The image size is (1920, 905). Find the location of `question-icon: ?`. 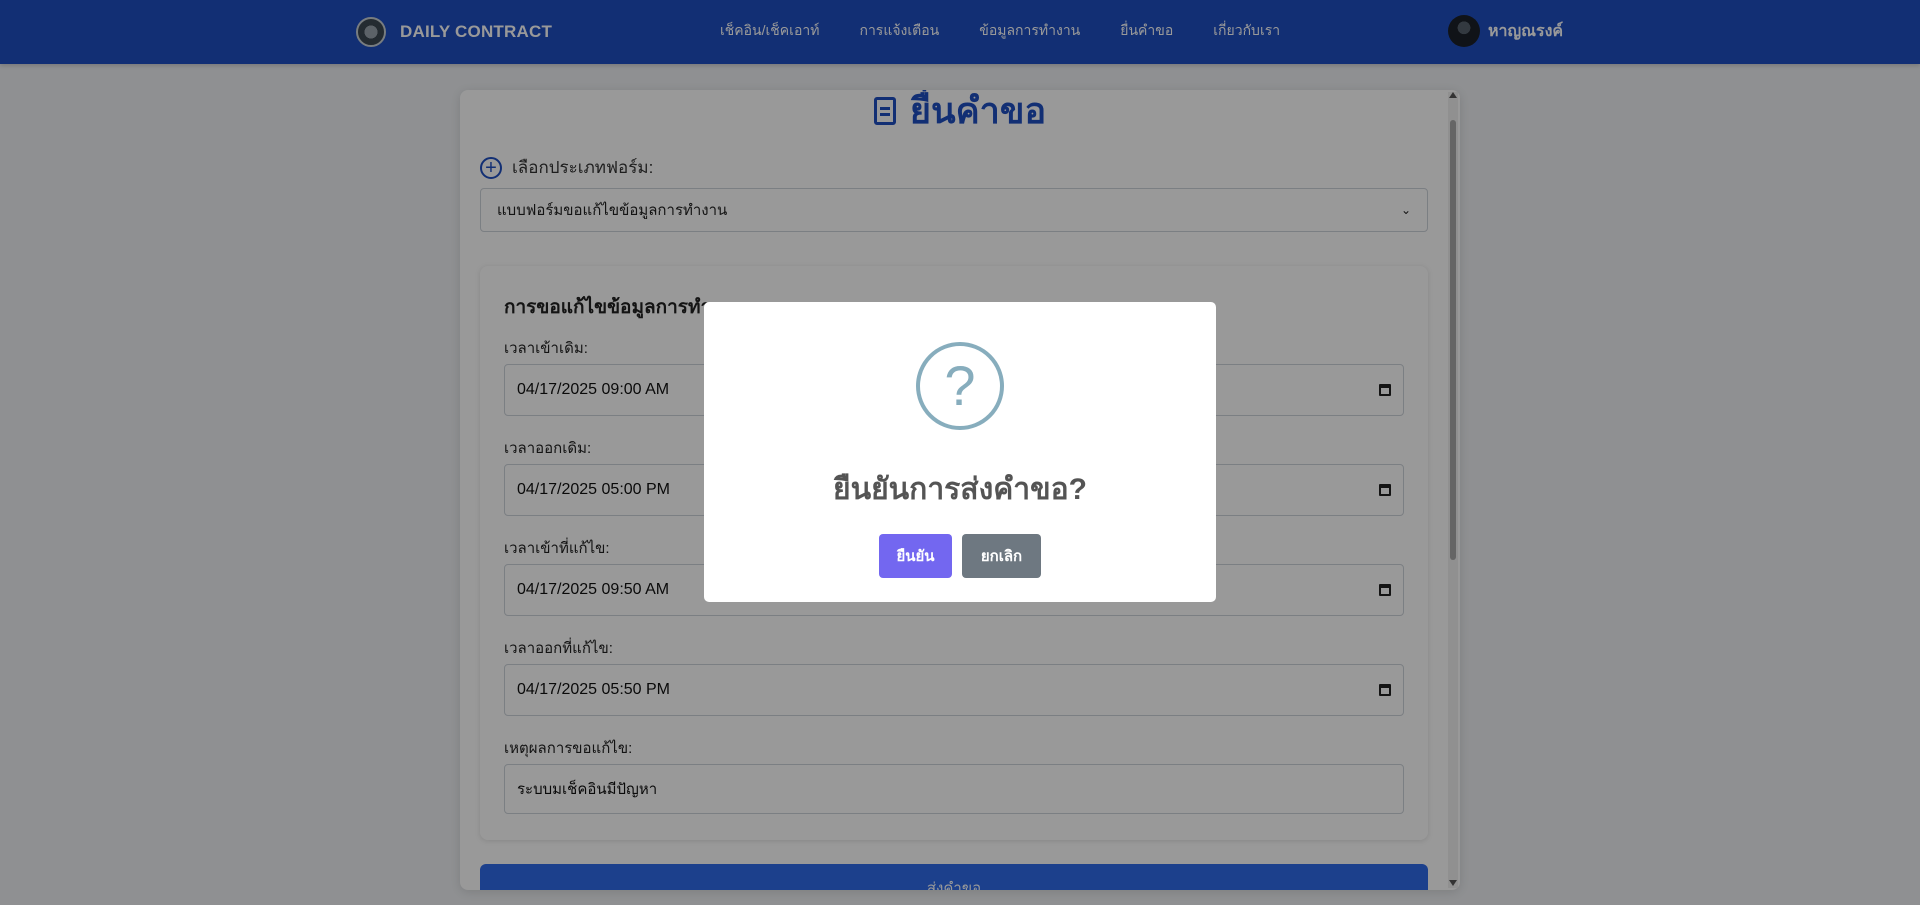

question-icon: ? is located at coordinates (960, 386).